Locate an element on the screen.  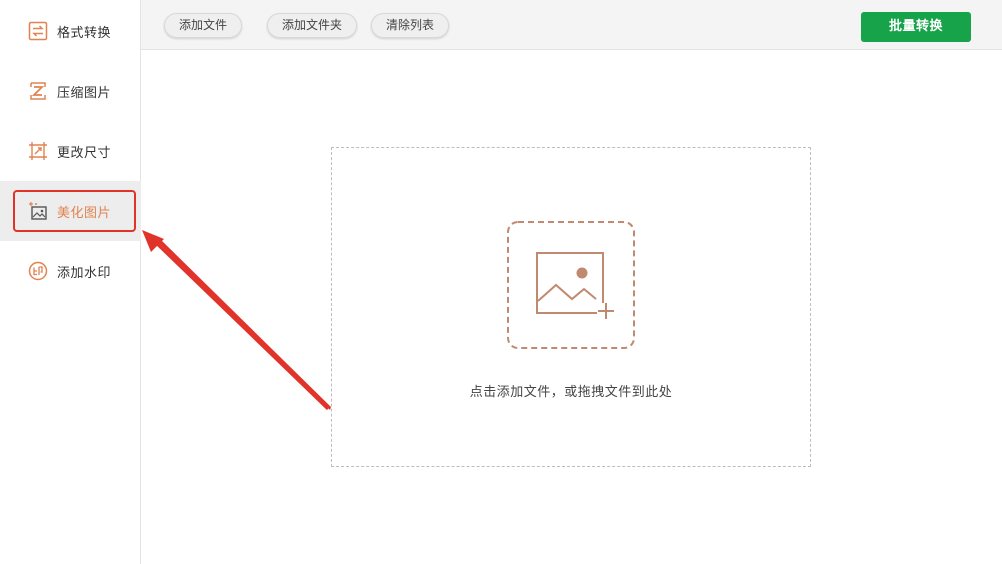
drop-zone-hint: 点击添加文件，或拖拽文件到此处 is located at coordinates (571, 392).